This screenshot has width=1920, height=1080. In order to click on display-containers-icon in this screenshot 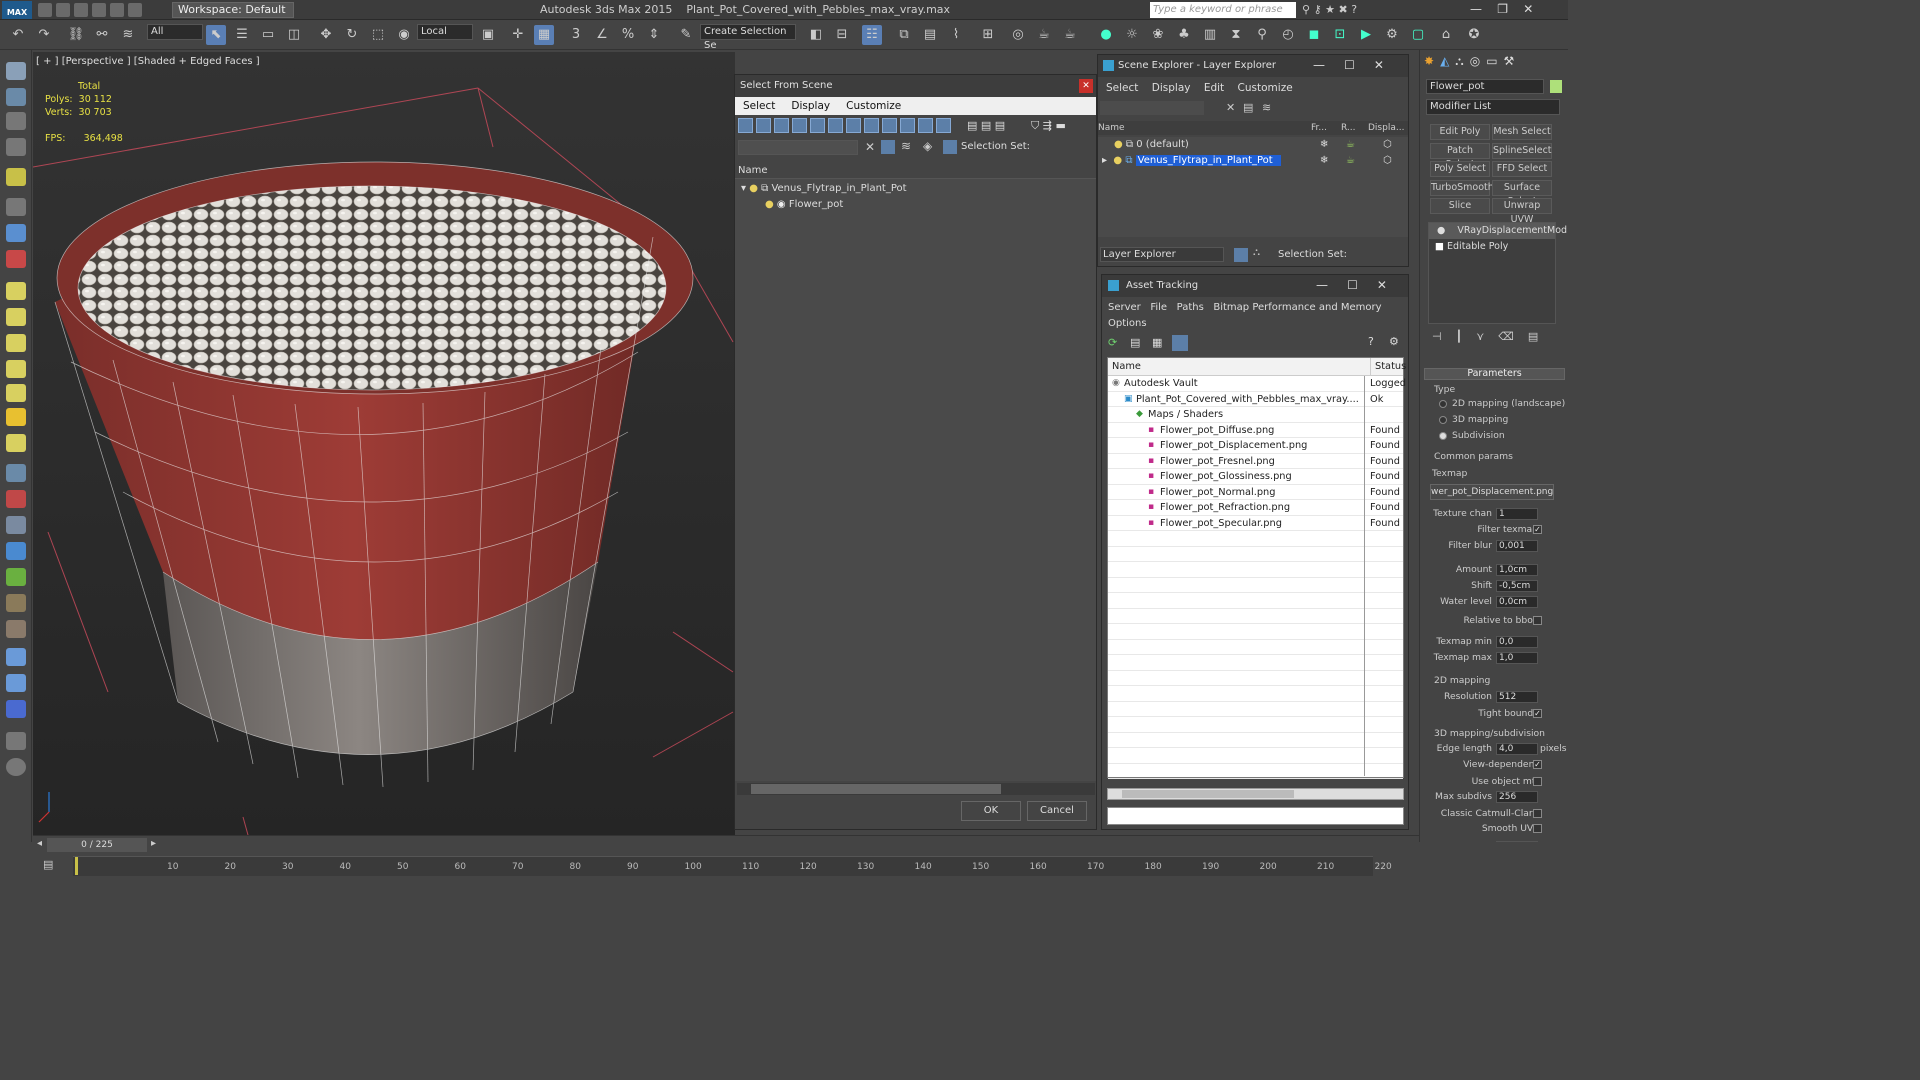, I will do `click(907, 125)`.